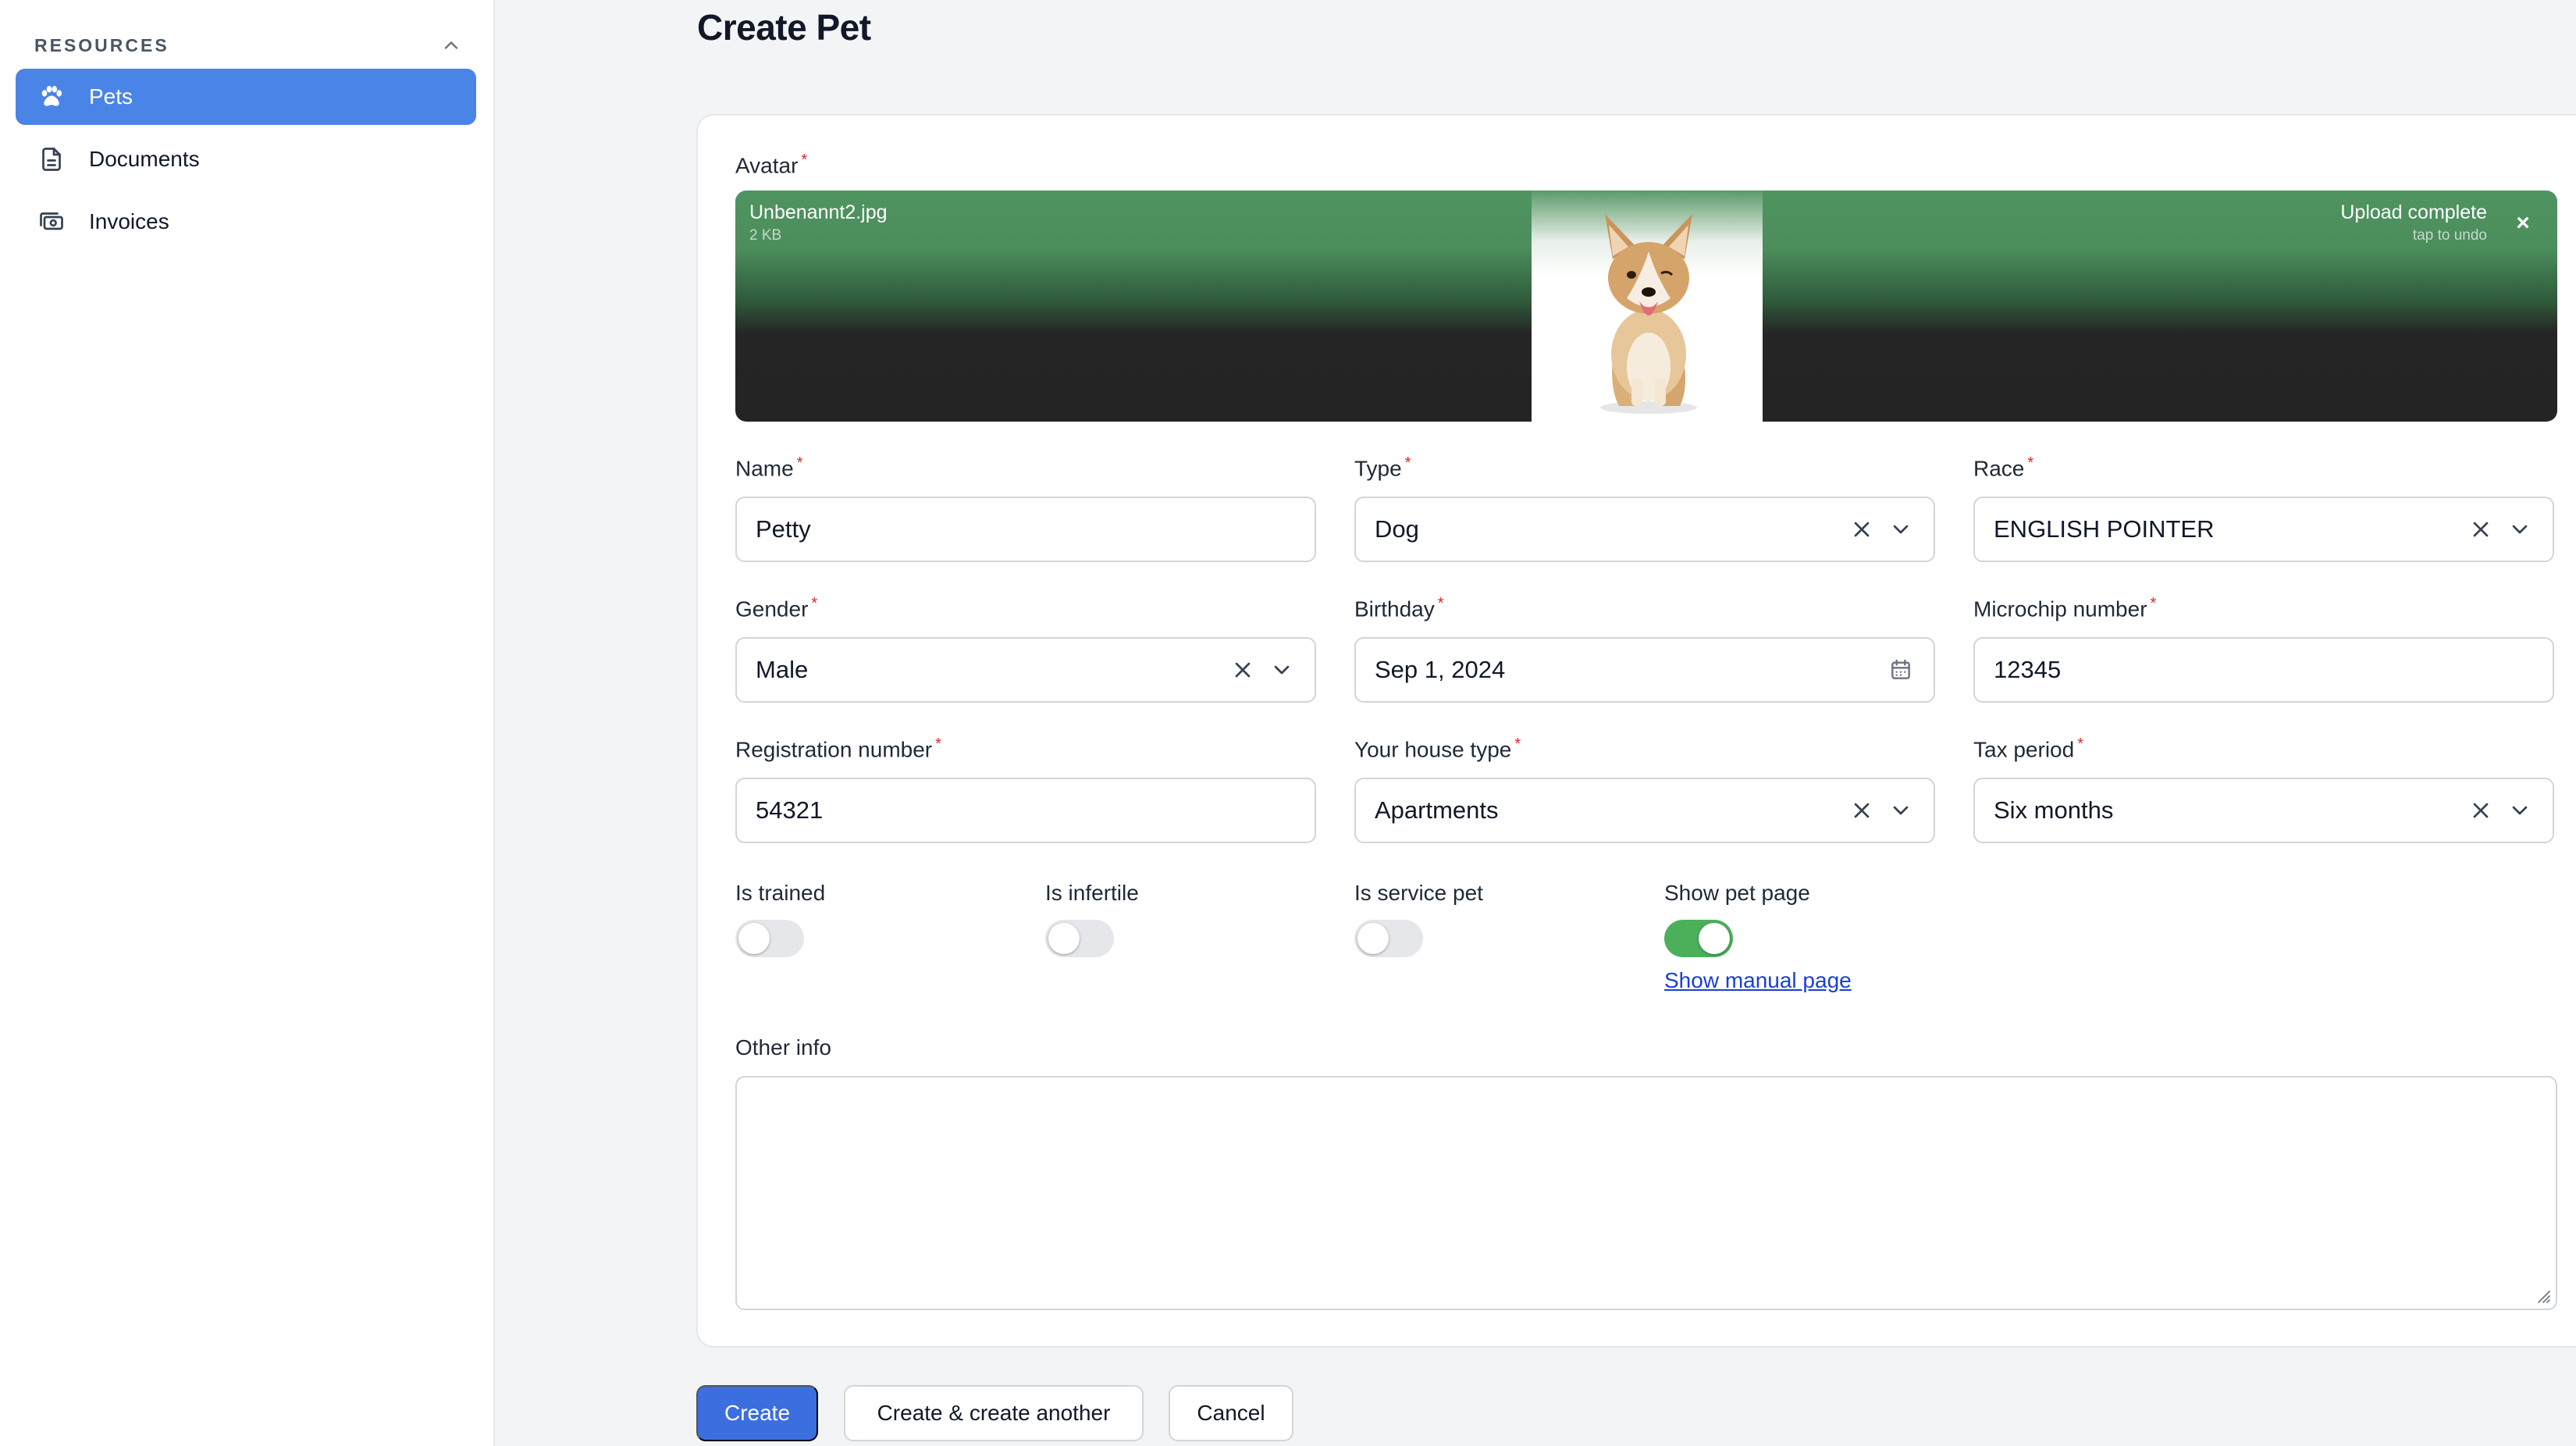 This screenshot has width=2576, height=1446. I want to click on is-service-pet-toggle, so click(1388, 938).